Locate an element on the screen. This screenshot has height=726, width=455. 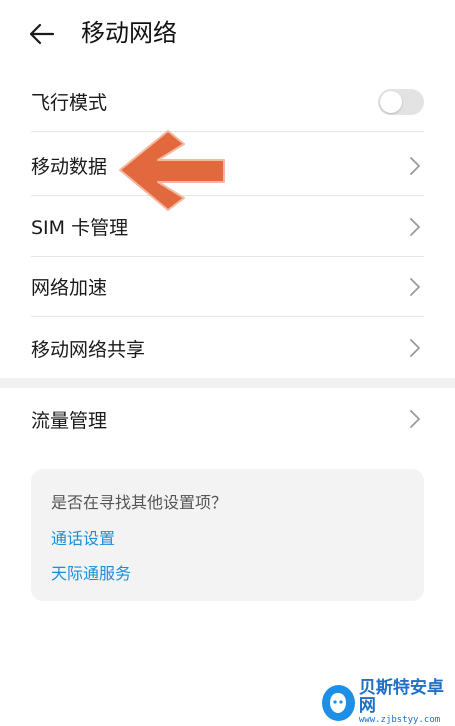
back-arrow-icon is located at coordinates (42, 34).